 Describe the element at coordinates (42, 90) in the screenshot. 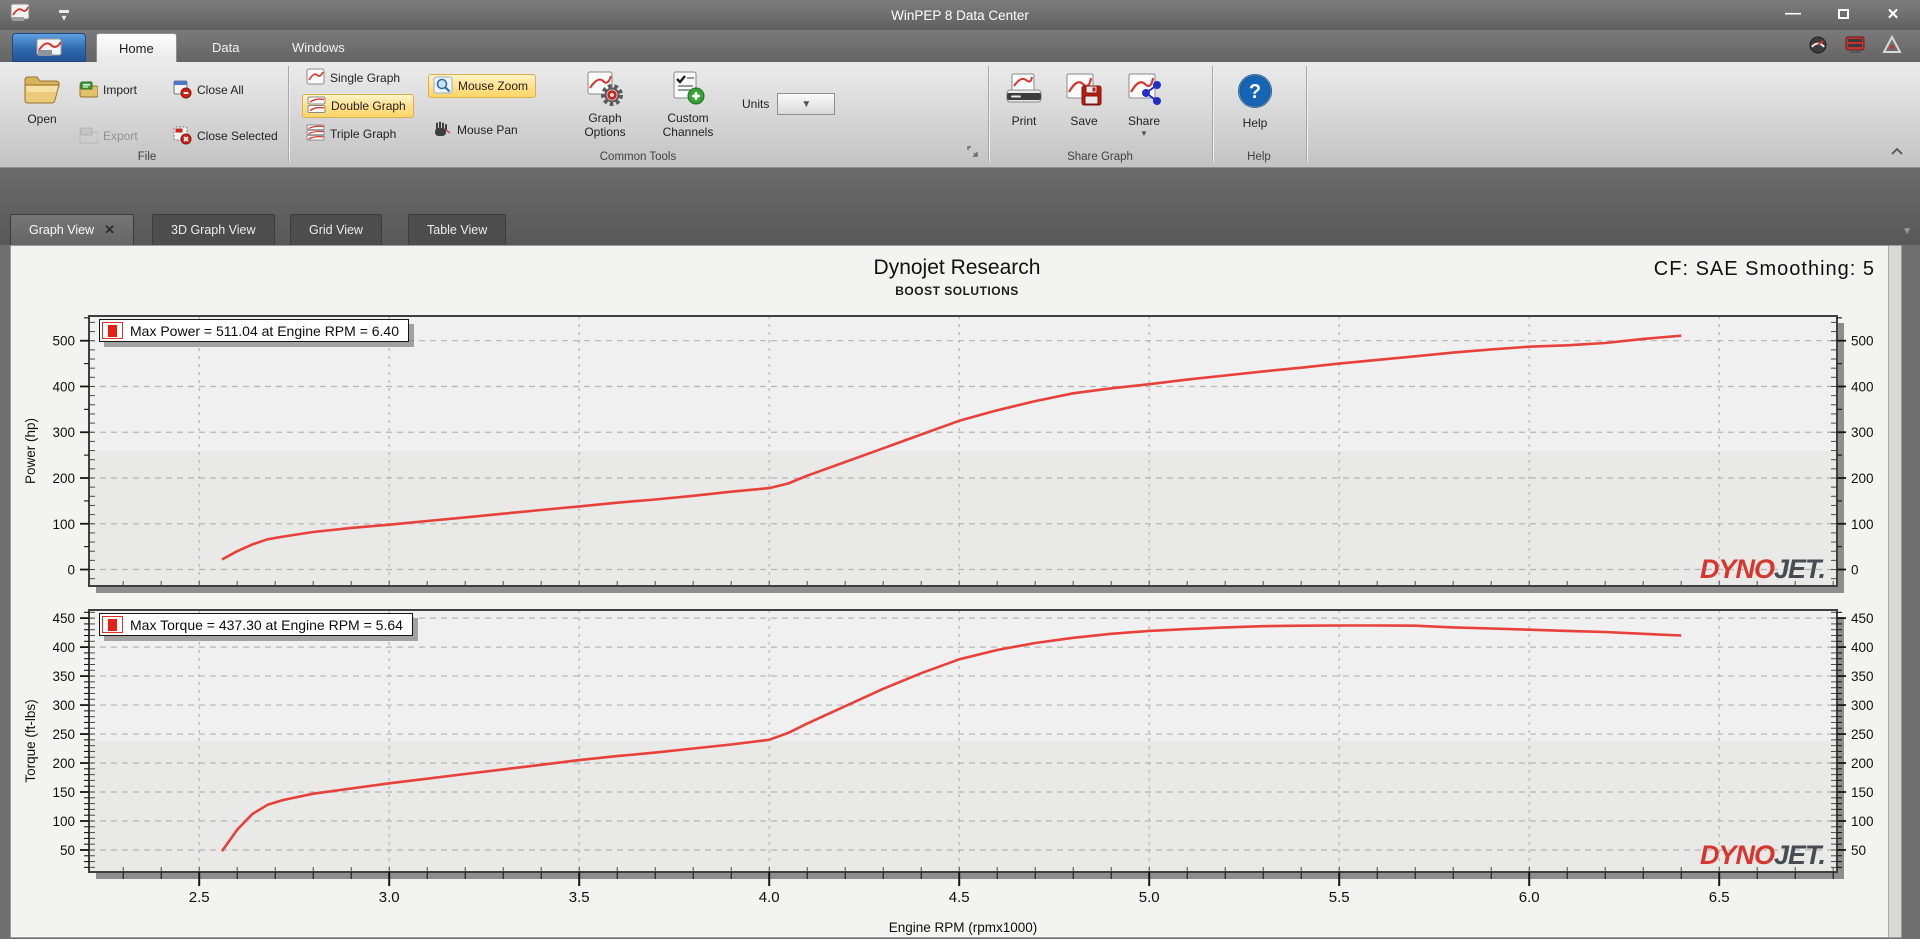

I see `open-folder-icon` at that location.